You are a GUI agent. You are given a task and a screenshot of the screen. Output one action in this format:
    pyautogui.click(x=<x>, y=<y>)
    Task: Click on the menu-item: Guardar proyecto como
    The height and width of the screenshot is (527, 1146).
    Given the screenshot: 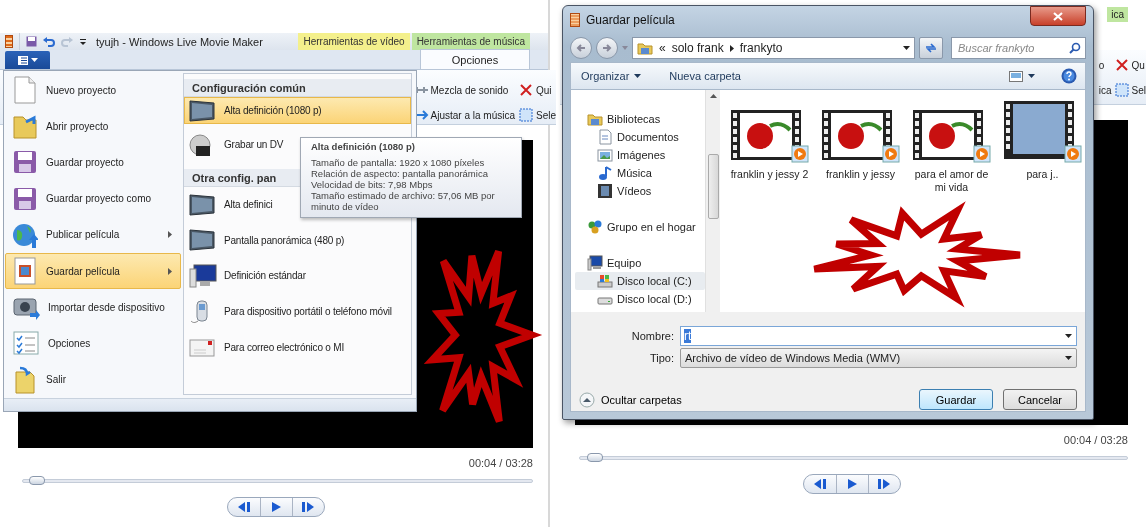 What is the action you would take?
    pyautogui.click(x=93, y=198)
    